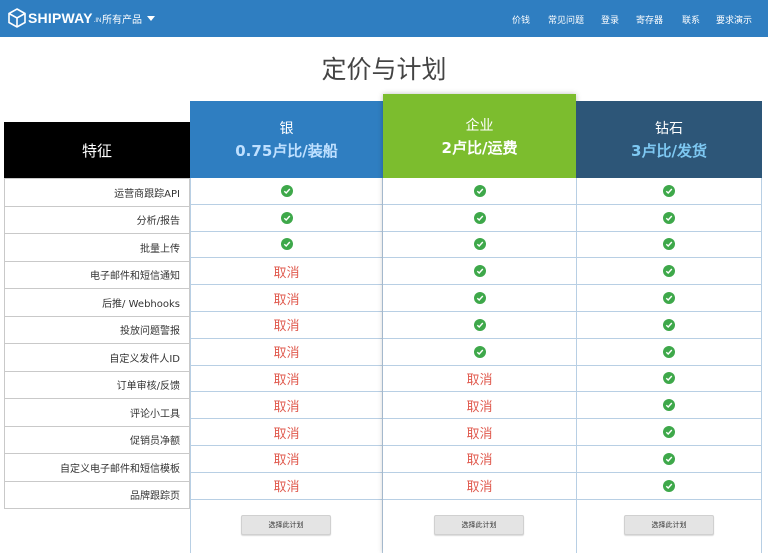 The width and height of the screenshot is (768, 553). What do you see at coordinates (479, 147) in the screenshot?
I see `plan-price: 2卢比/运费` at bounding box center [479, 147].